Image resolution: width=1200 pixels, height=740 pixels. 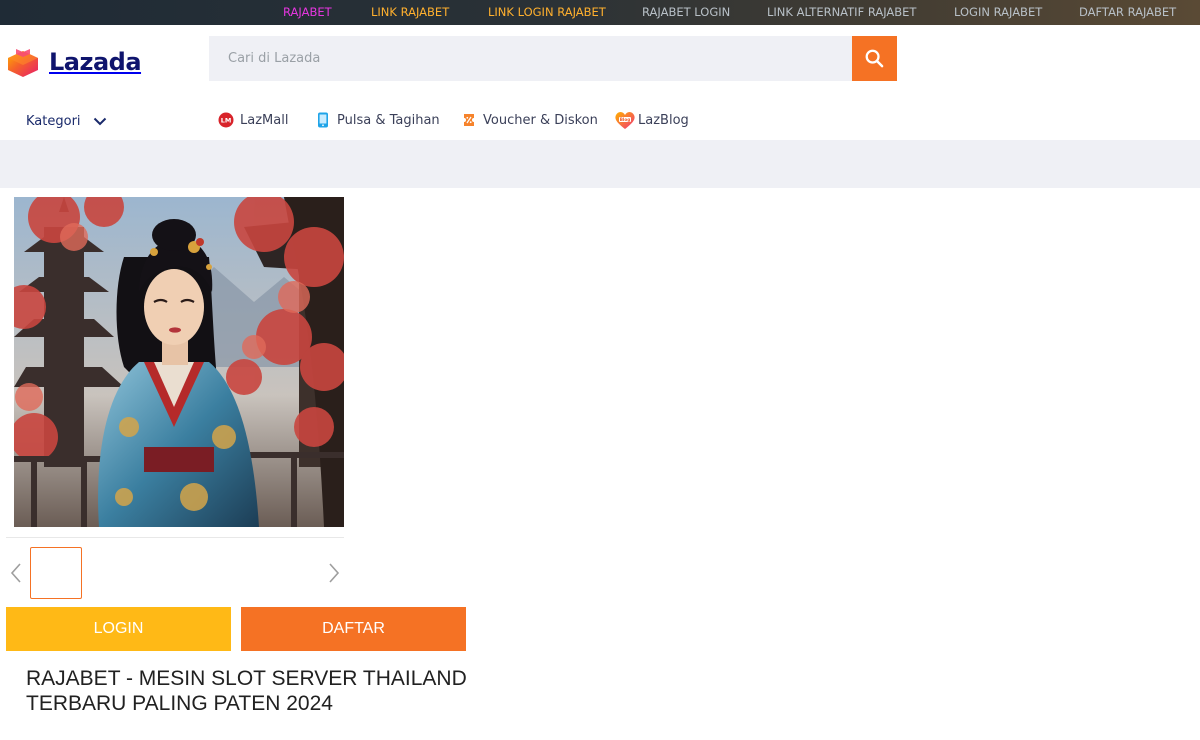 I want to click on nav-item-lazmall: LM LazMall, so click(x=253, y=120).